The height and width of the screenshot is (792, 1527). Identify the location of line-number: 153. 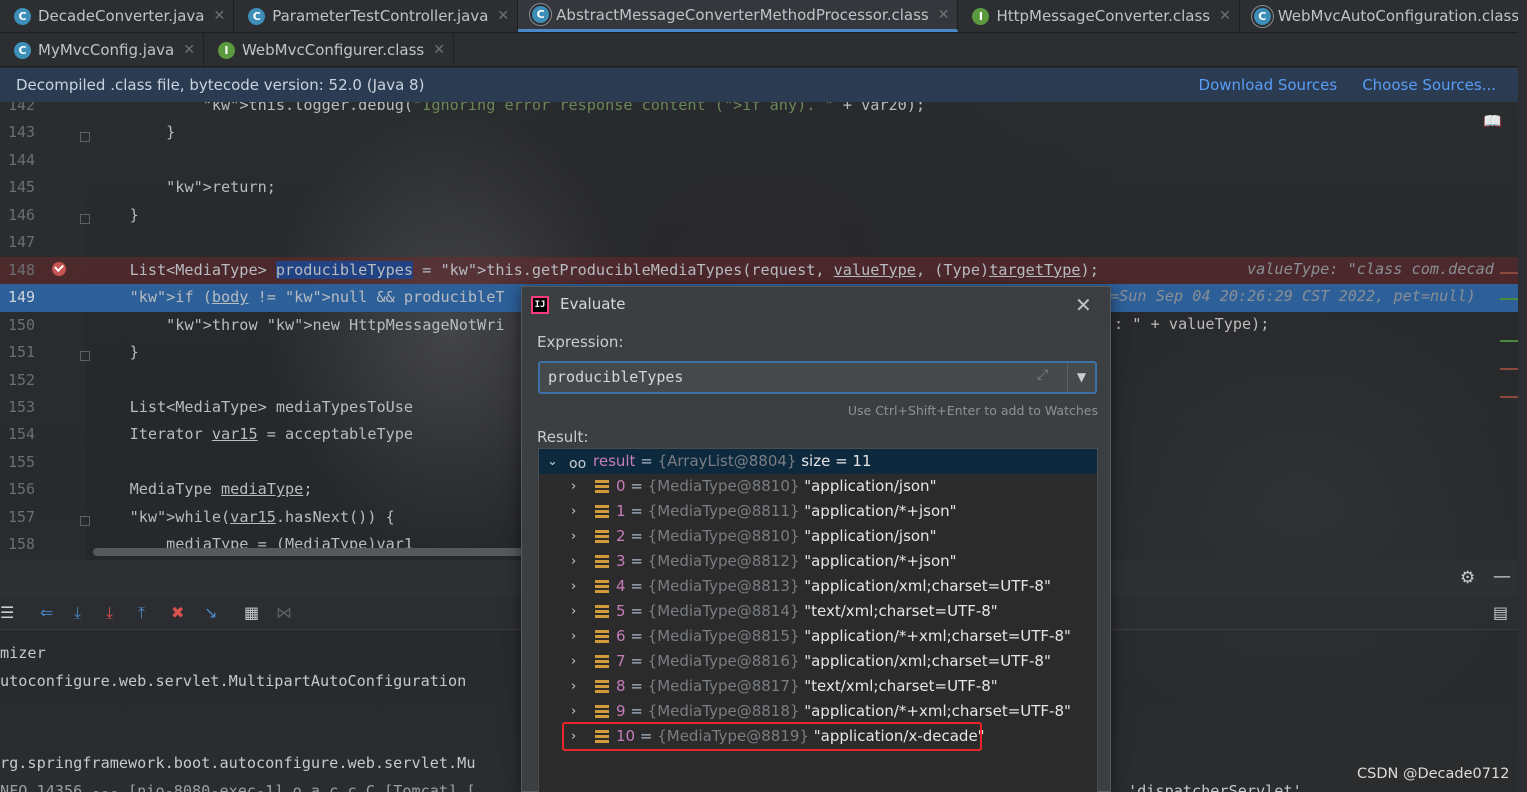
(23, 408).